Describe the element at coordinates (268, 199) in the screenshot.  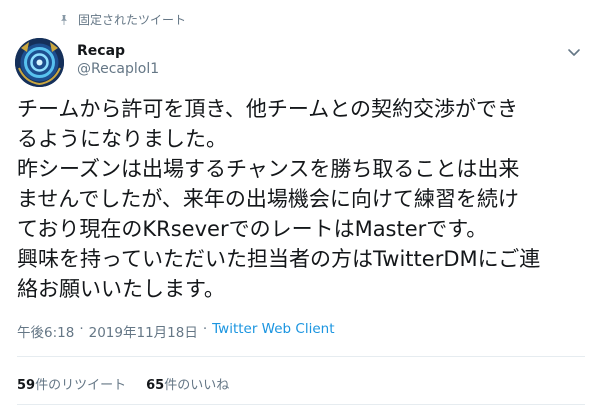
I see `tweet-text-line: ませんでしたが、来年の出場機会に向けて練習を続け` at that location.